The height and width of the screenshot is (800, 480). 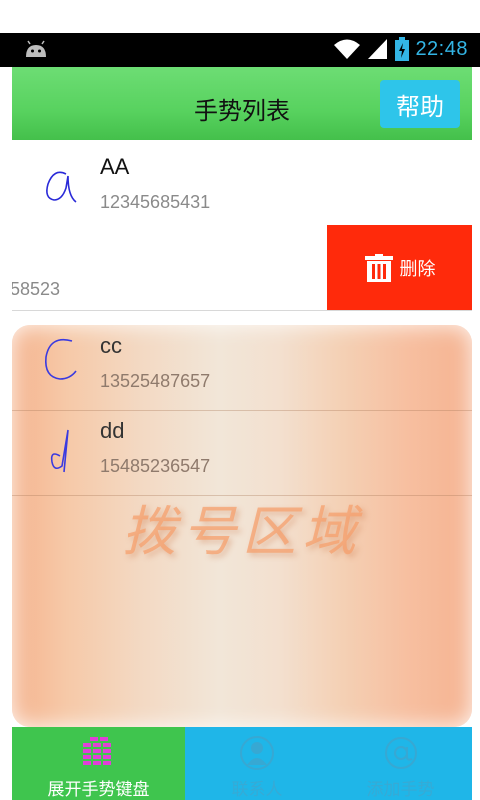 I want to click on gesture-d-icon, so click(x=59, y=451).